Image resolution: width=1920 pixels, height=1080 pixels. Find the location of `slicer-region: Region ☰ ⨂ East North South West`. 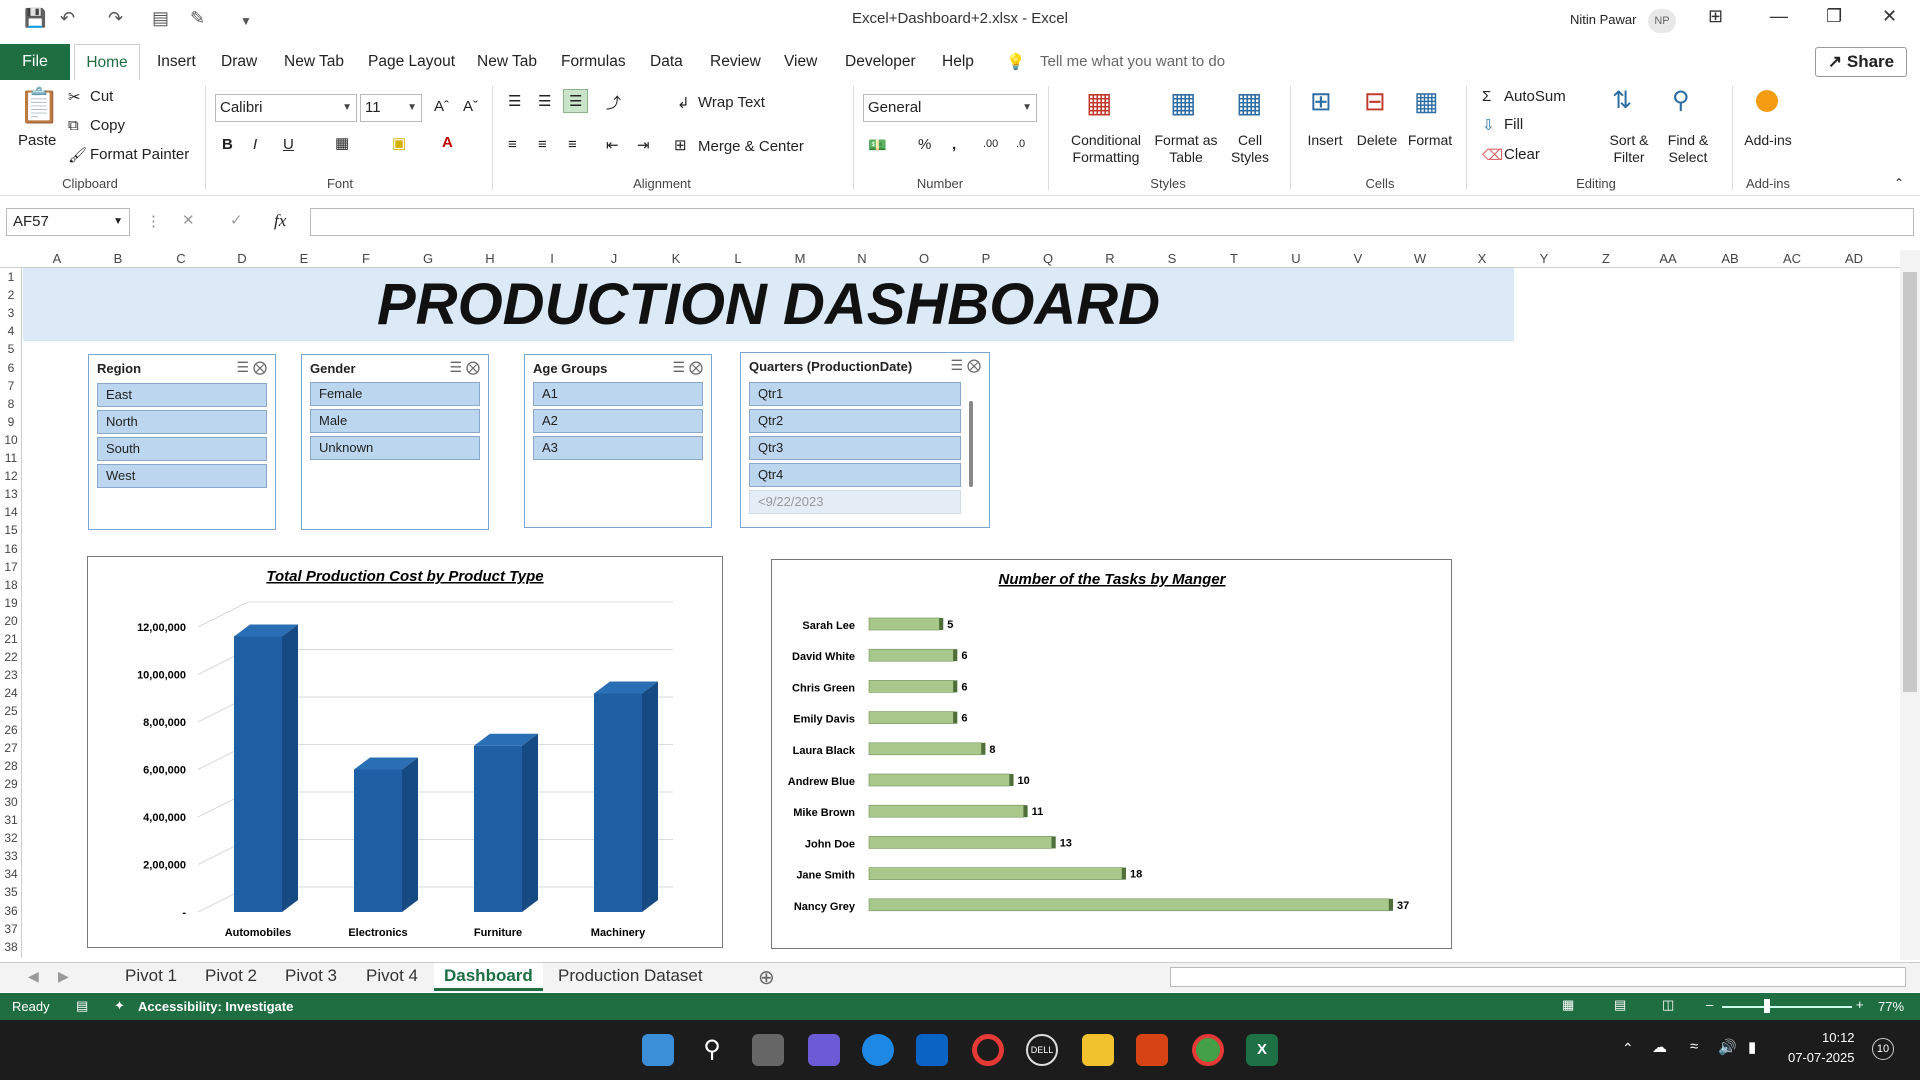

slicer-region: Region ☰ ⨂ East North South West is located at coordinates (182, 442).